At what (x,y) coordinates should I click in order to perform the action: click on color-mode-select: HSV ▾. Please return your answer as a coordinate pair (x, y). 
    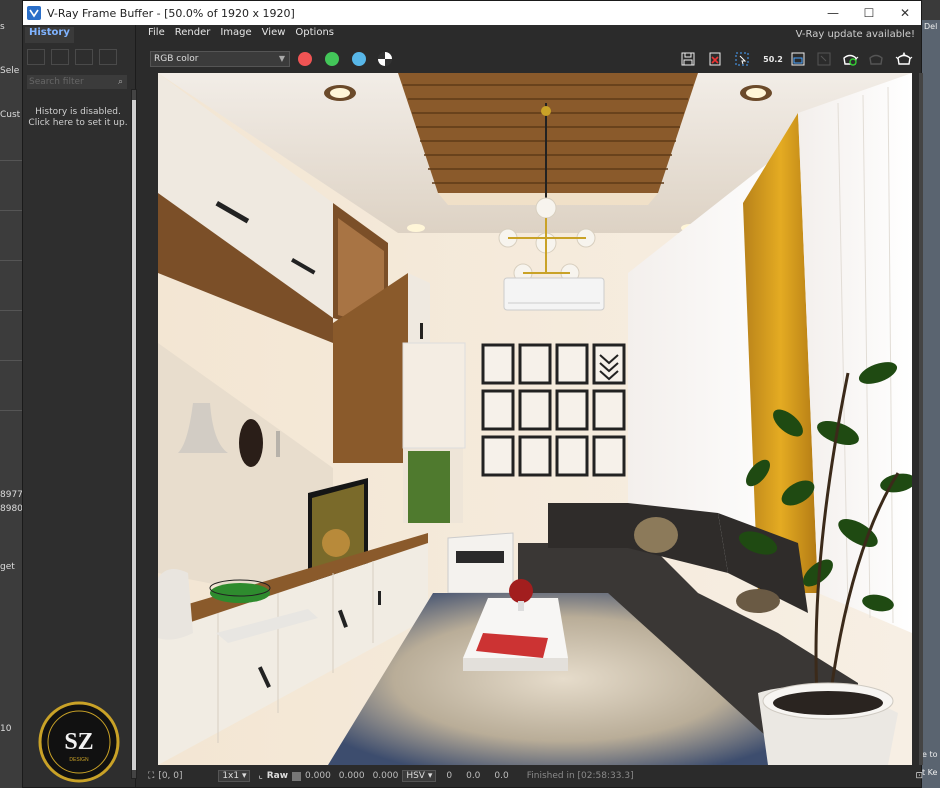
    Looking at the image, I should click on (419, 776).